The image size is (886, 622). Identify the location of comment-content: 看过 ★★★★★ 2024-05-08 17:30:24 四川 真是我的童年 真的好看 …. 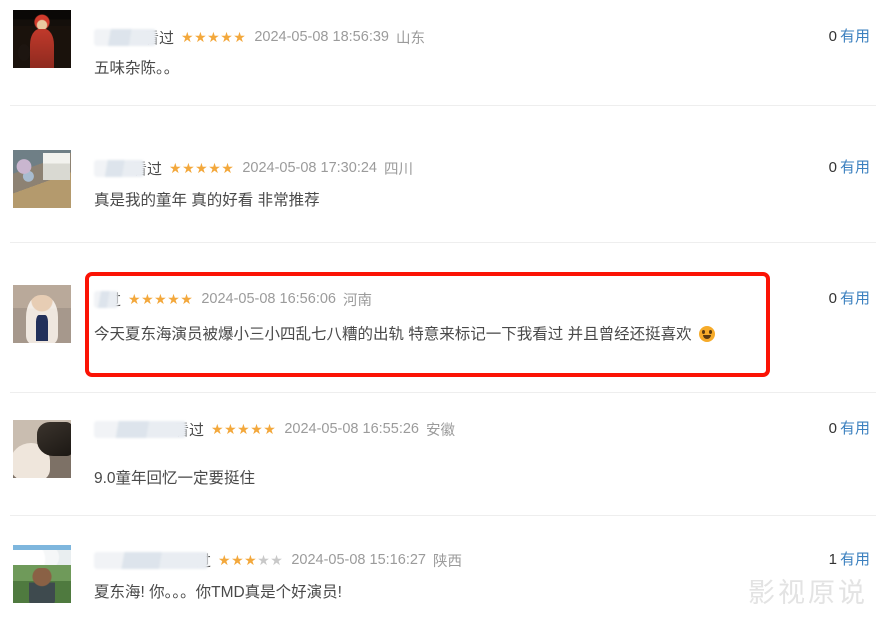
(443, 176).